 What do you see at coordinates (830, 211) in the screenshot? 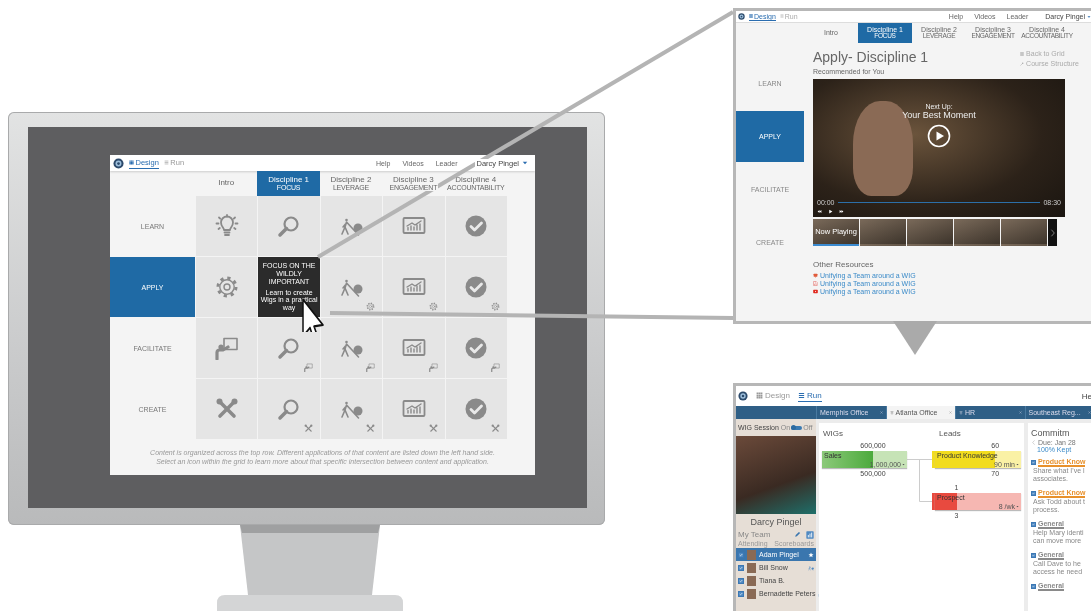
I see `play-icon` at bounding box center [830, 211].